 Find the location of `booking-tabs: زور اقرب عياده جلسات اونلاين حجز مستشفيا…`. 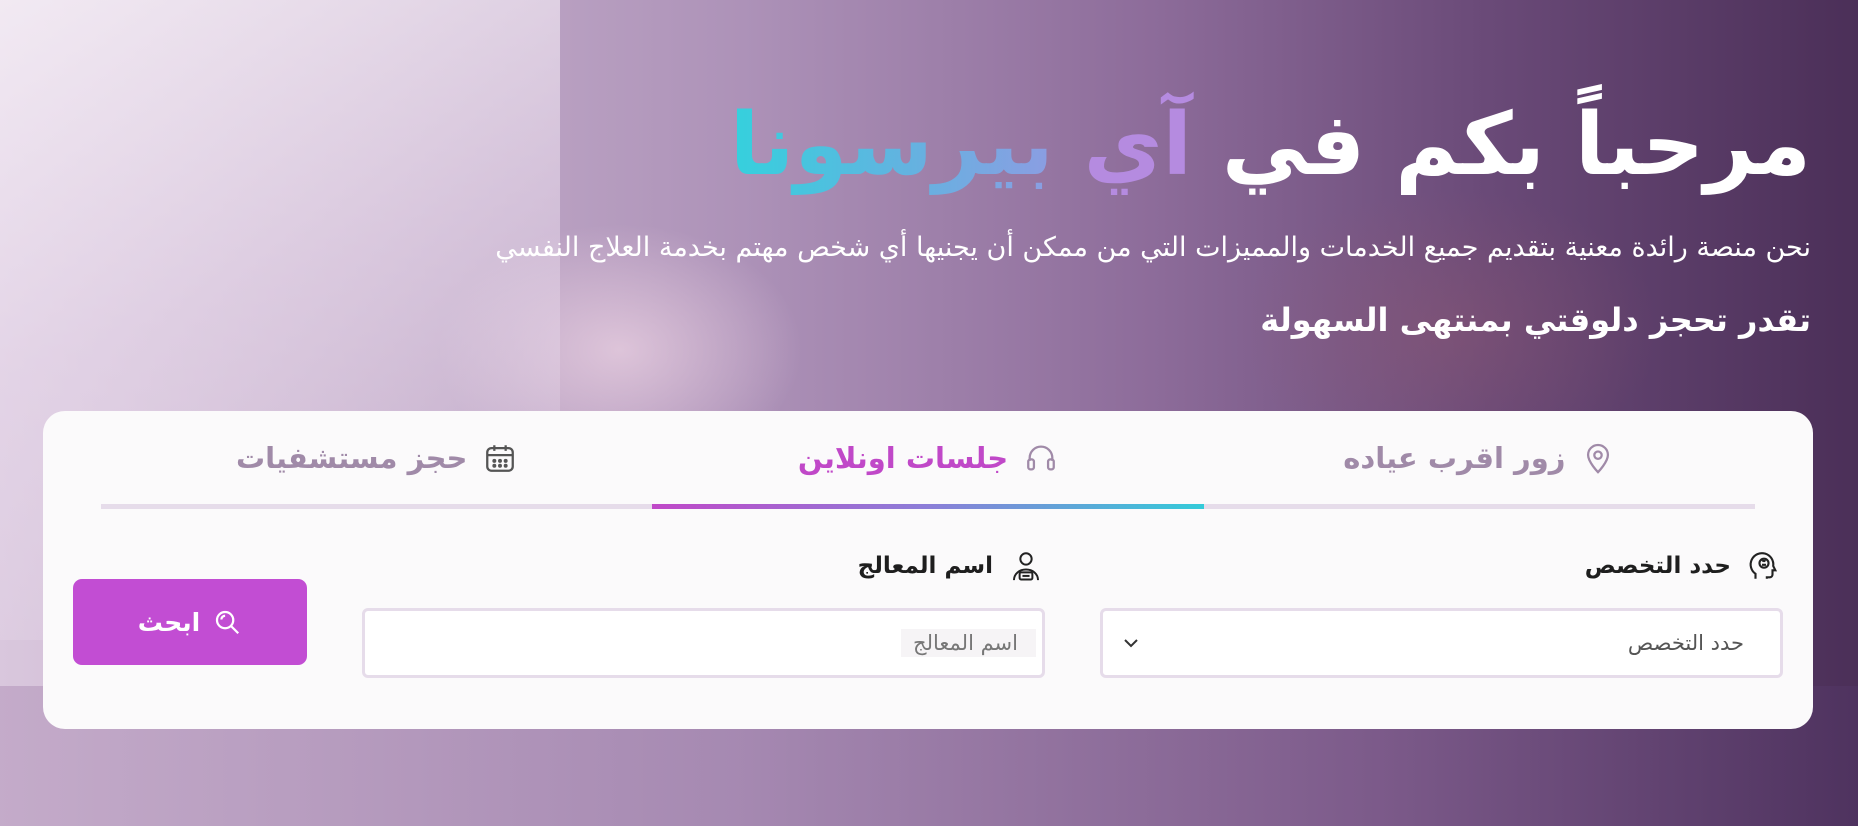

booking-tabs: زور اقرب عياده جلسات اونلاين حجز مستشفيا… is located at coordinates (928, 460).